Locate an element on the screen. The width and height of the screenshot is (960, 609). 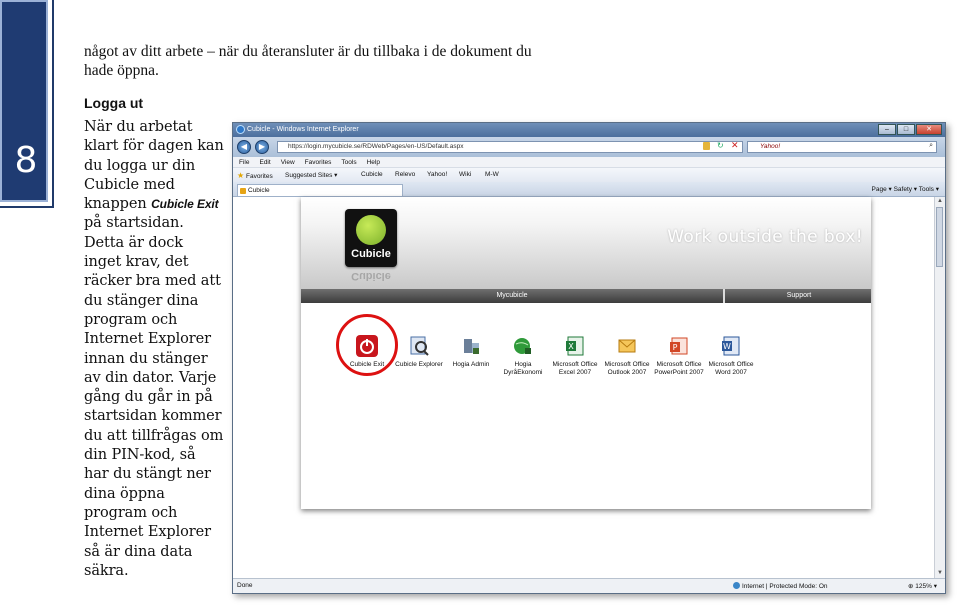
site-nav: Mycubicle Support is located at coordinates (586, 296).